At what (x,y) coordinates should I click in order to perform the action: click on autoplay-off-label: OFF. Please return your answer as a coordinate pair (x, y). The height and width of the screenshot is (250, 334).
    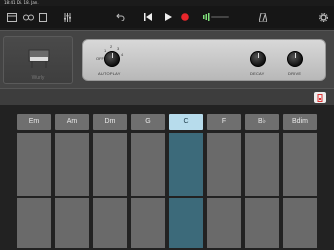
    Looking at the image, I should click on (100, 58).